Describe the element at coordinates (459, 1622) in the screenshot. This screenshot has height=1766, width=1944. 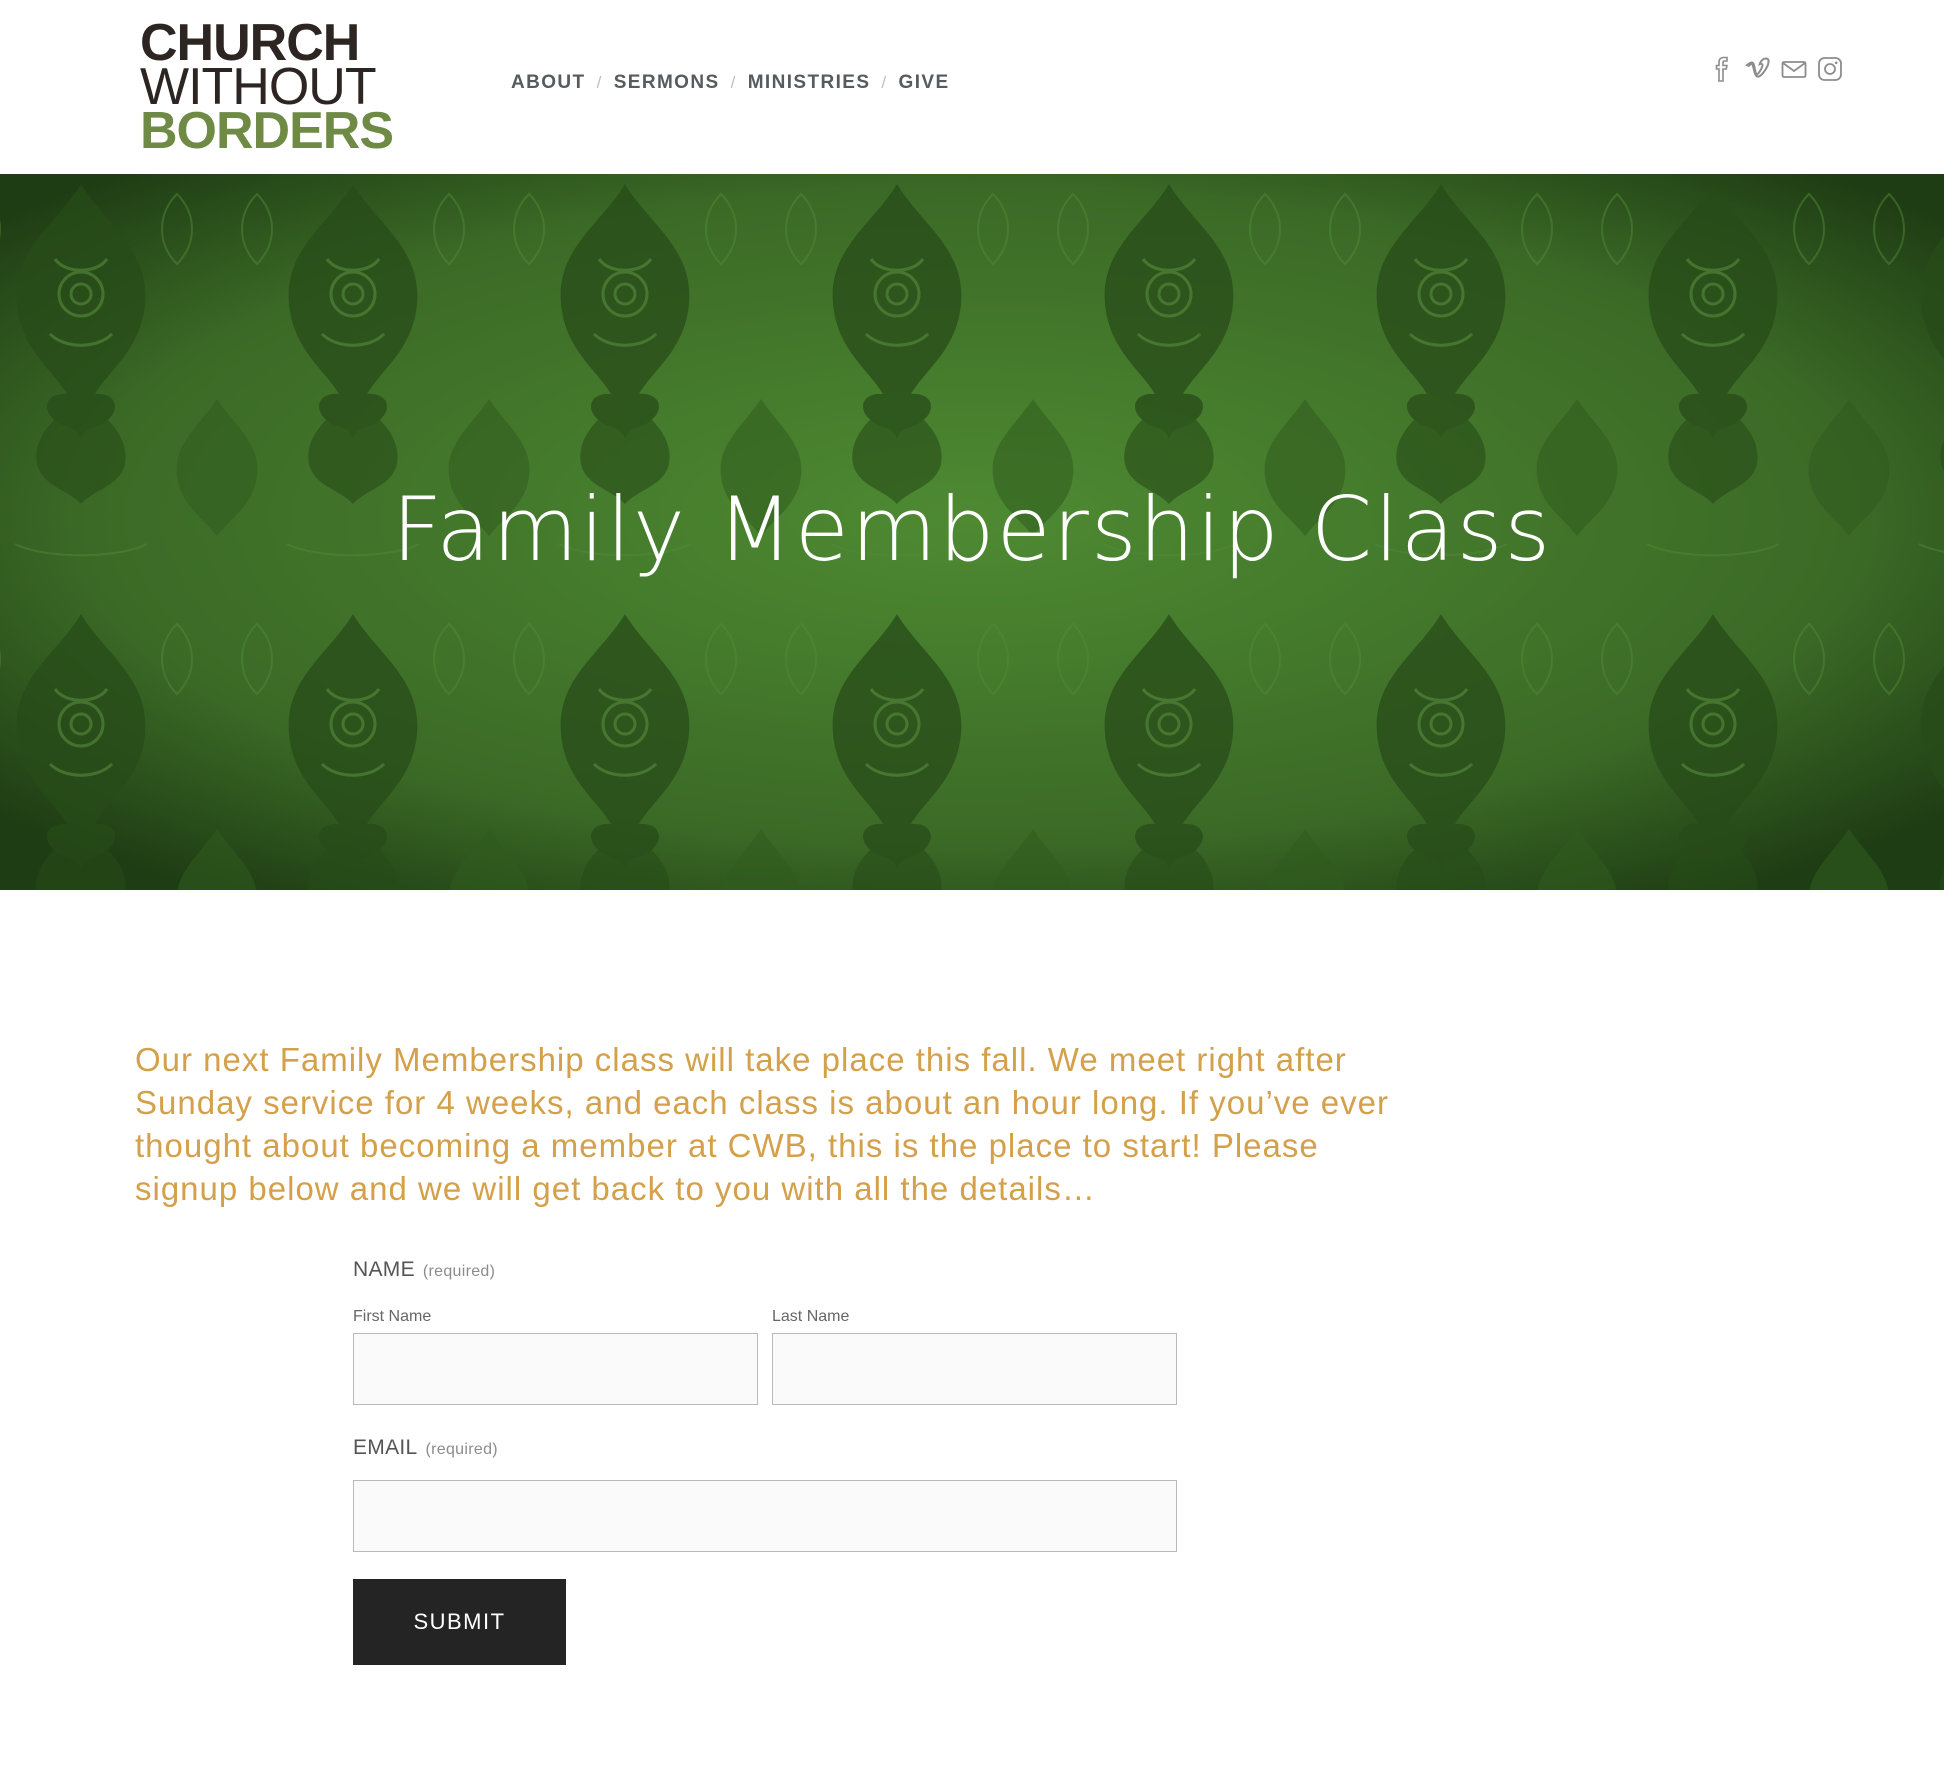
I see `submit-button: SUBMIT` at that location.